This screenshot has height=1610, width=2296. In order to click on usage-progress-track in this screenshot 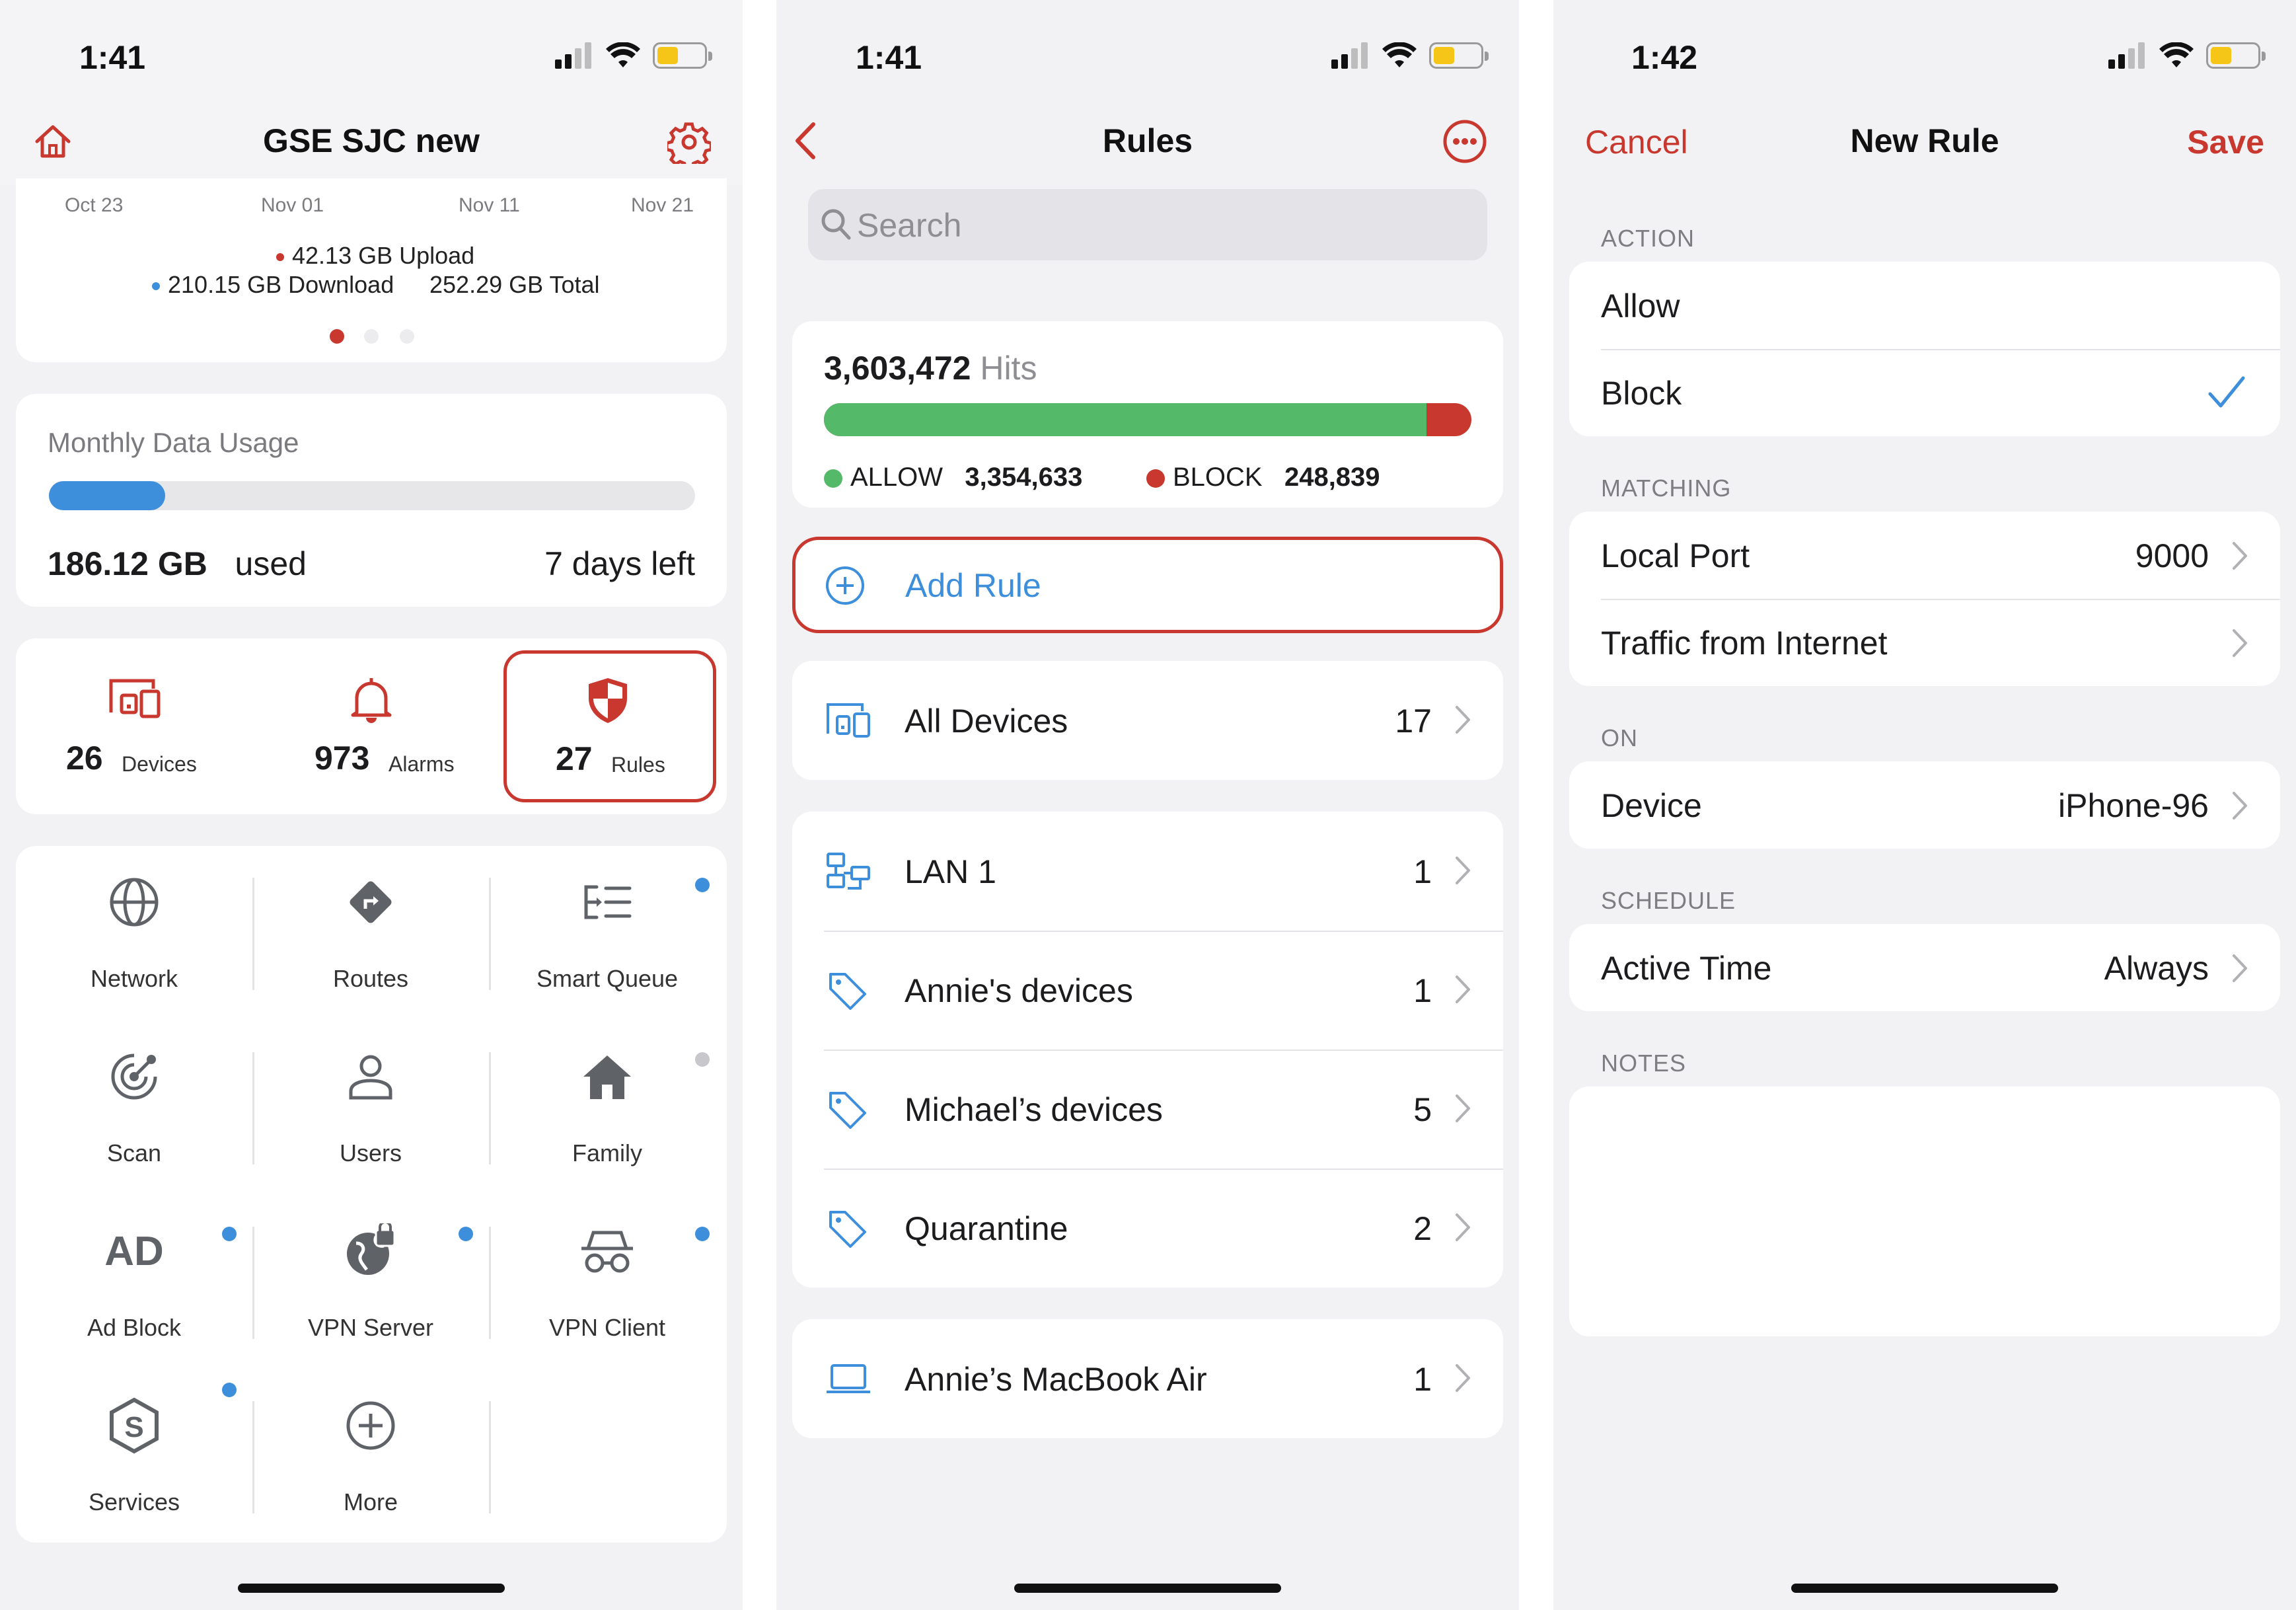, I will do `click(372, 495)`.